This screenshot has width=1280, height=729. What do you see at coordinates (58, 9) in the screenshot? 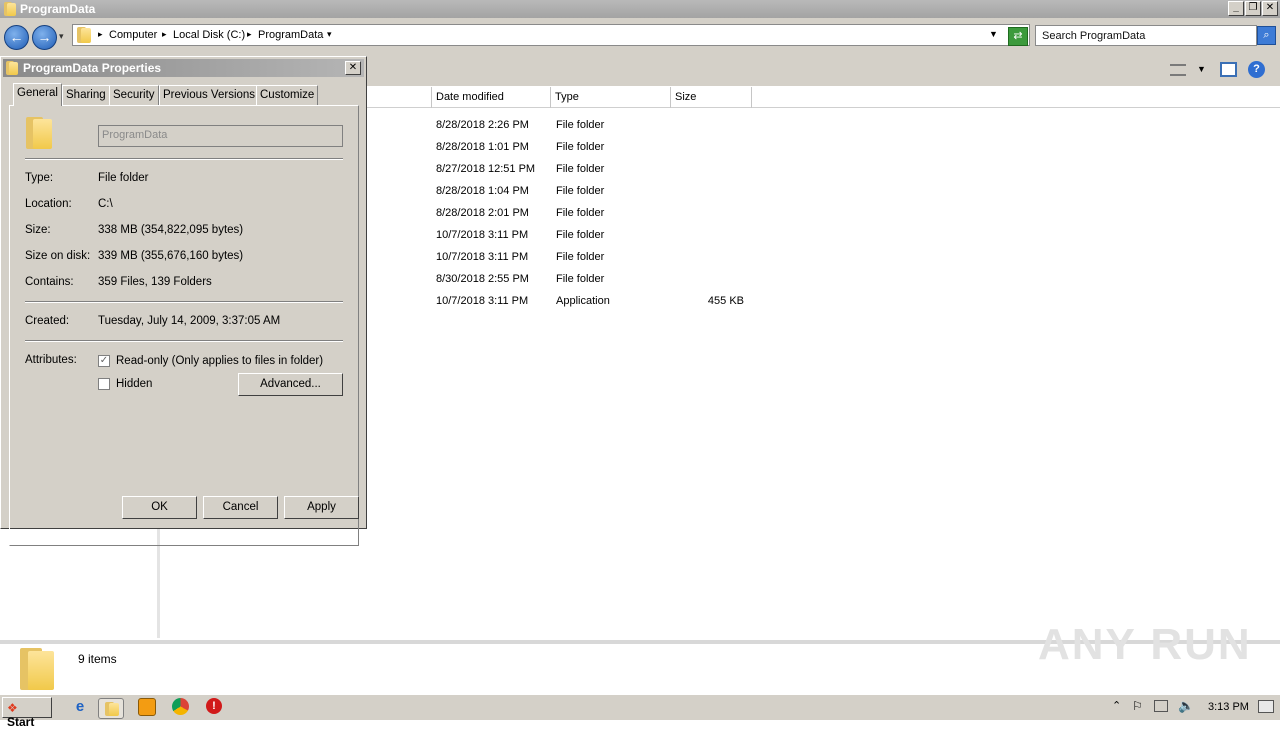
I see `window-title: ProgramData` at bounding box center [58, 9].